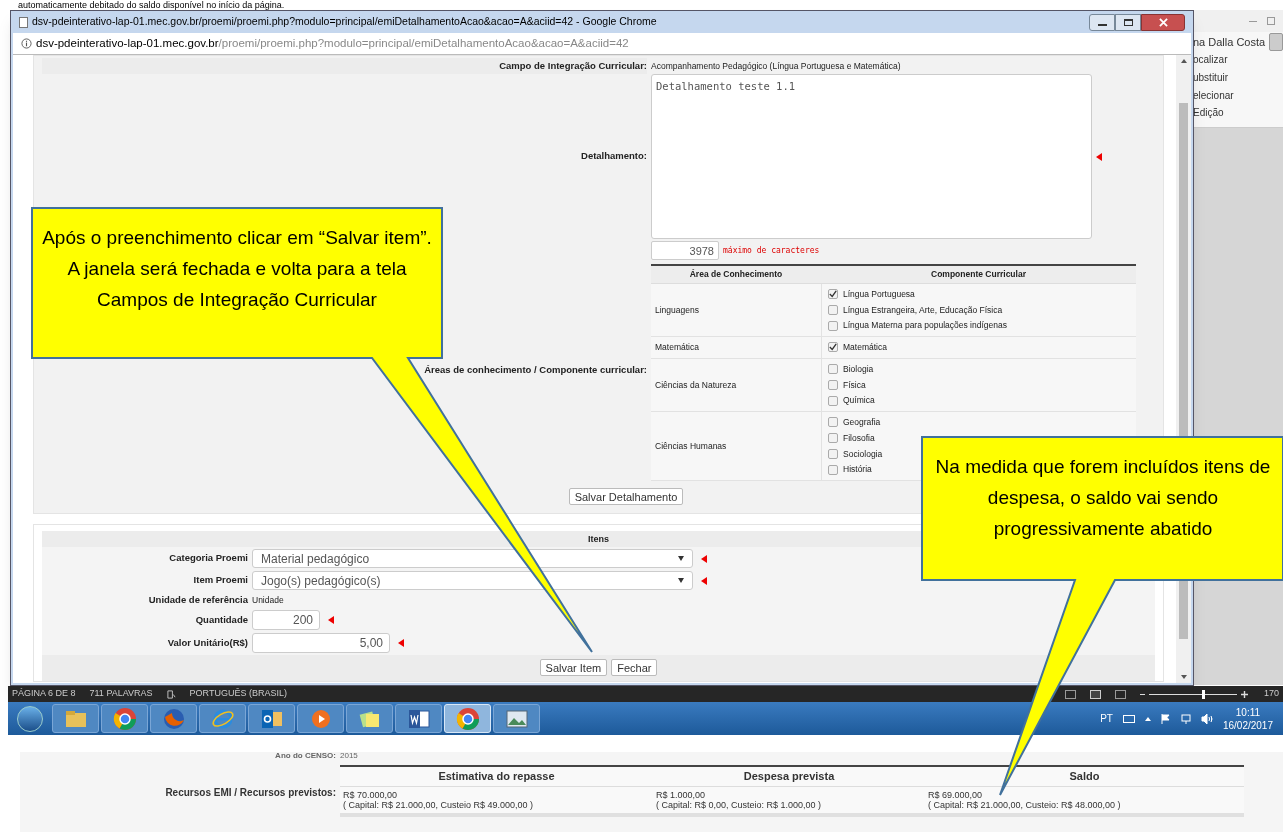 This screenshot has width=1283, height=834. What do you see at coordinates (23, 22) in the screenshot?
I see `page-icon` at bounding box center [23, 22].